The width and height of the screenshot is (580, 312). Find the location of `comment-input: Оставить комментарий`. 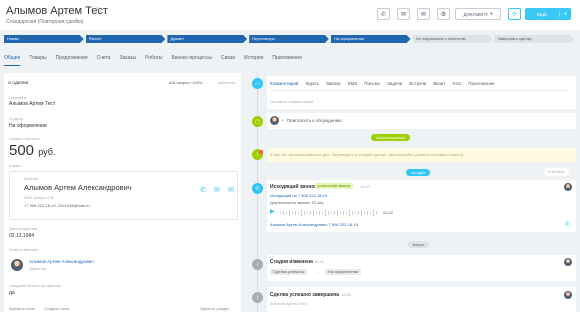

comment-input: Оставить комментарий is located at coordinates (291, 101).